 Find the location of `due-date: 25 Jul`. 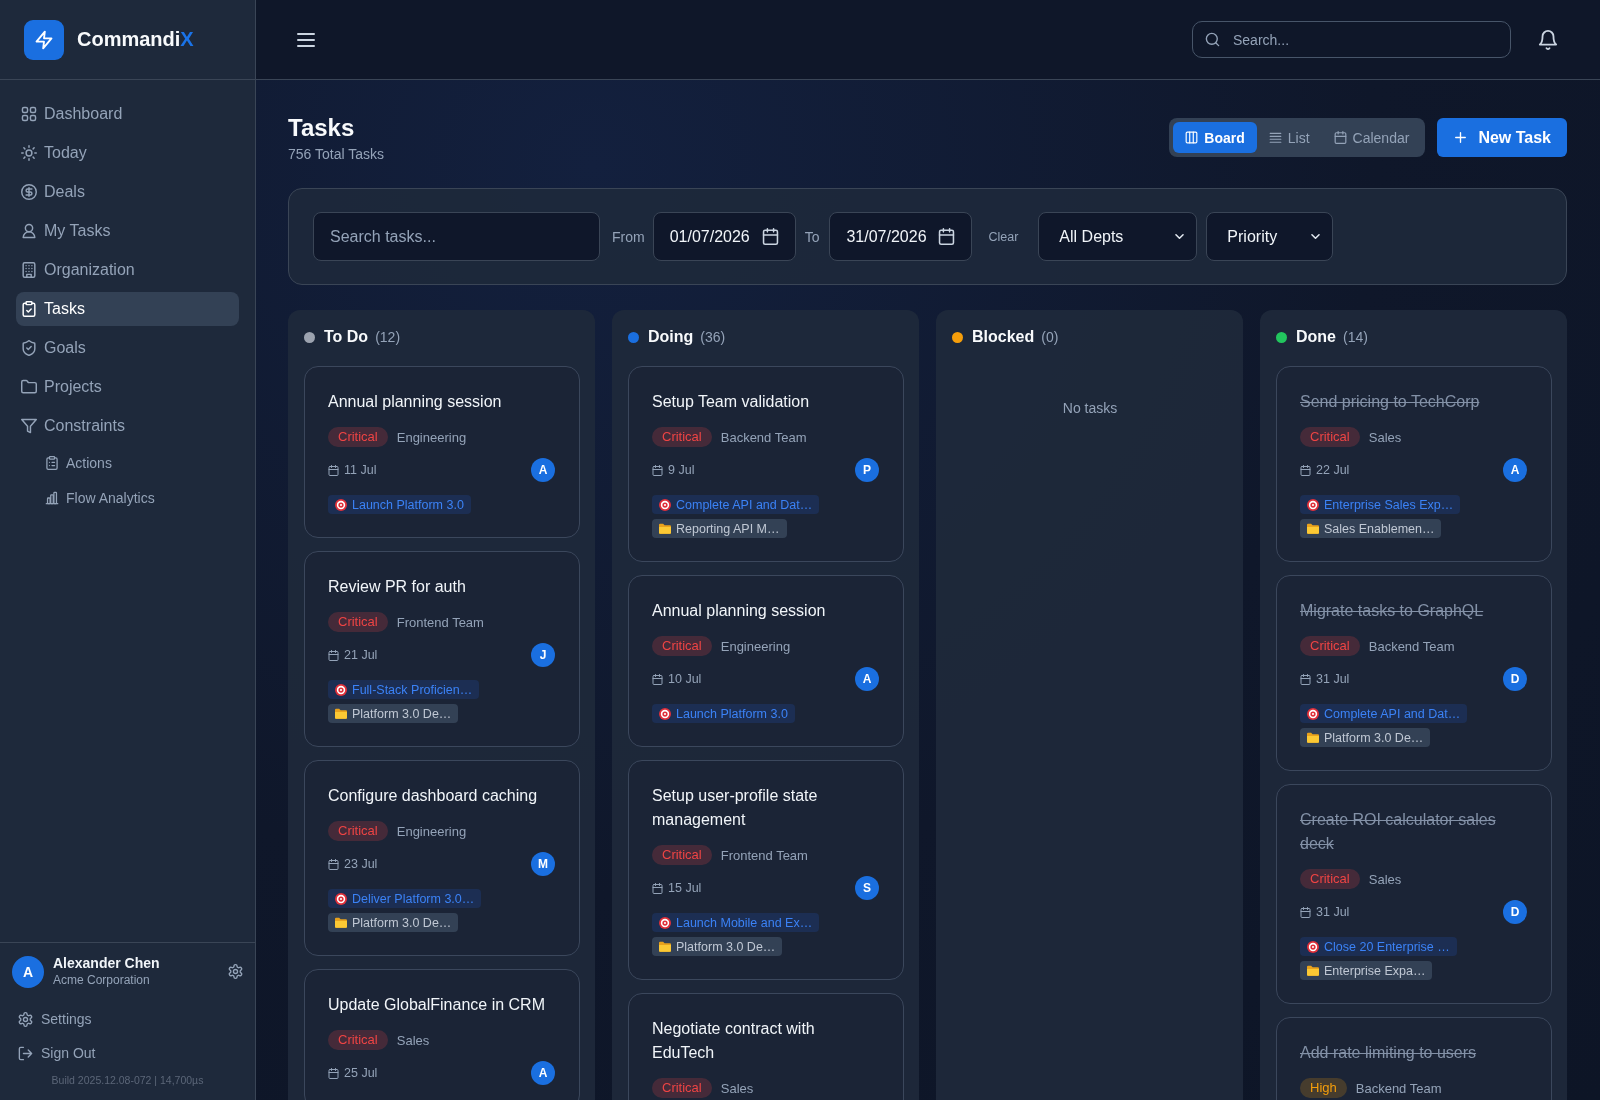

due-date: 25 Jul is located at coordinates (361, 1073).